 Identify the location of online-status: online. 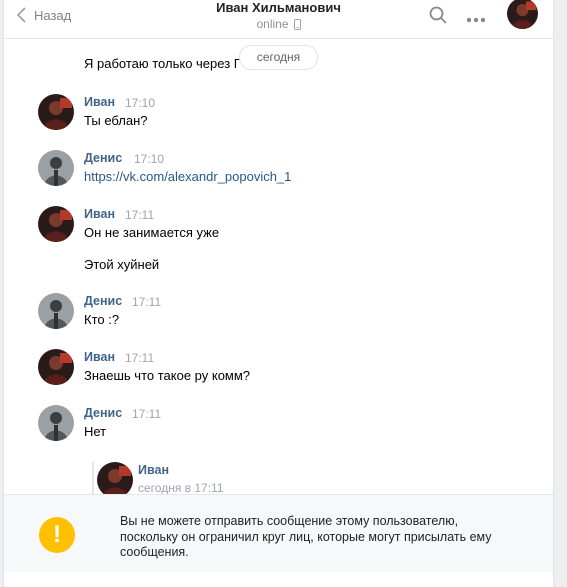
(278, 24).